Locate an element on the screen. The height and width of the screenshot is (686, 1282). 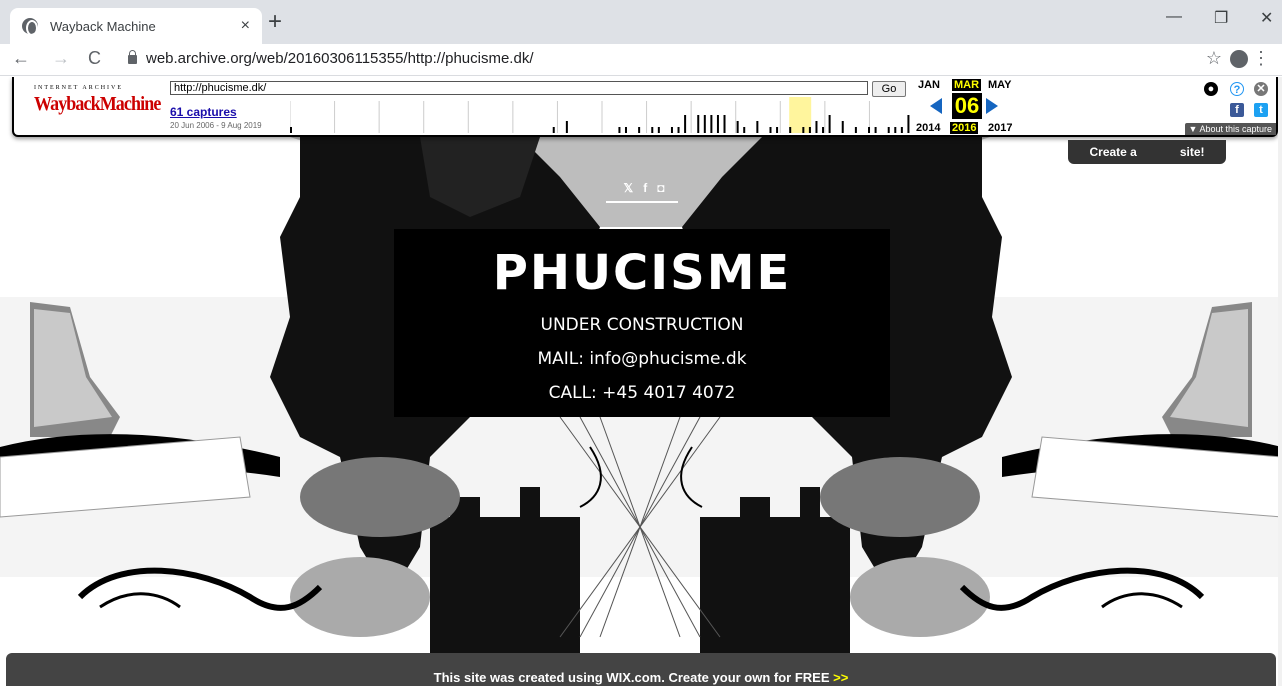
about-capture-button: ▼ About this capture is located at coordinates (1230, 129).